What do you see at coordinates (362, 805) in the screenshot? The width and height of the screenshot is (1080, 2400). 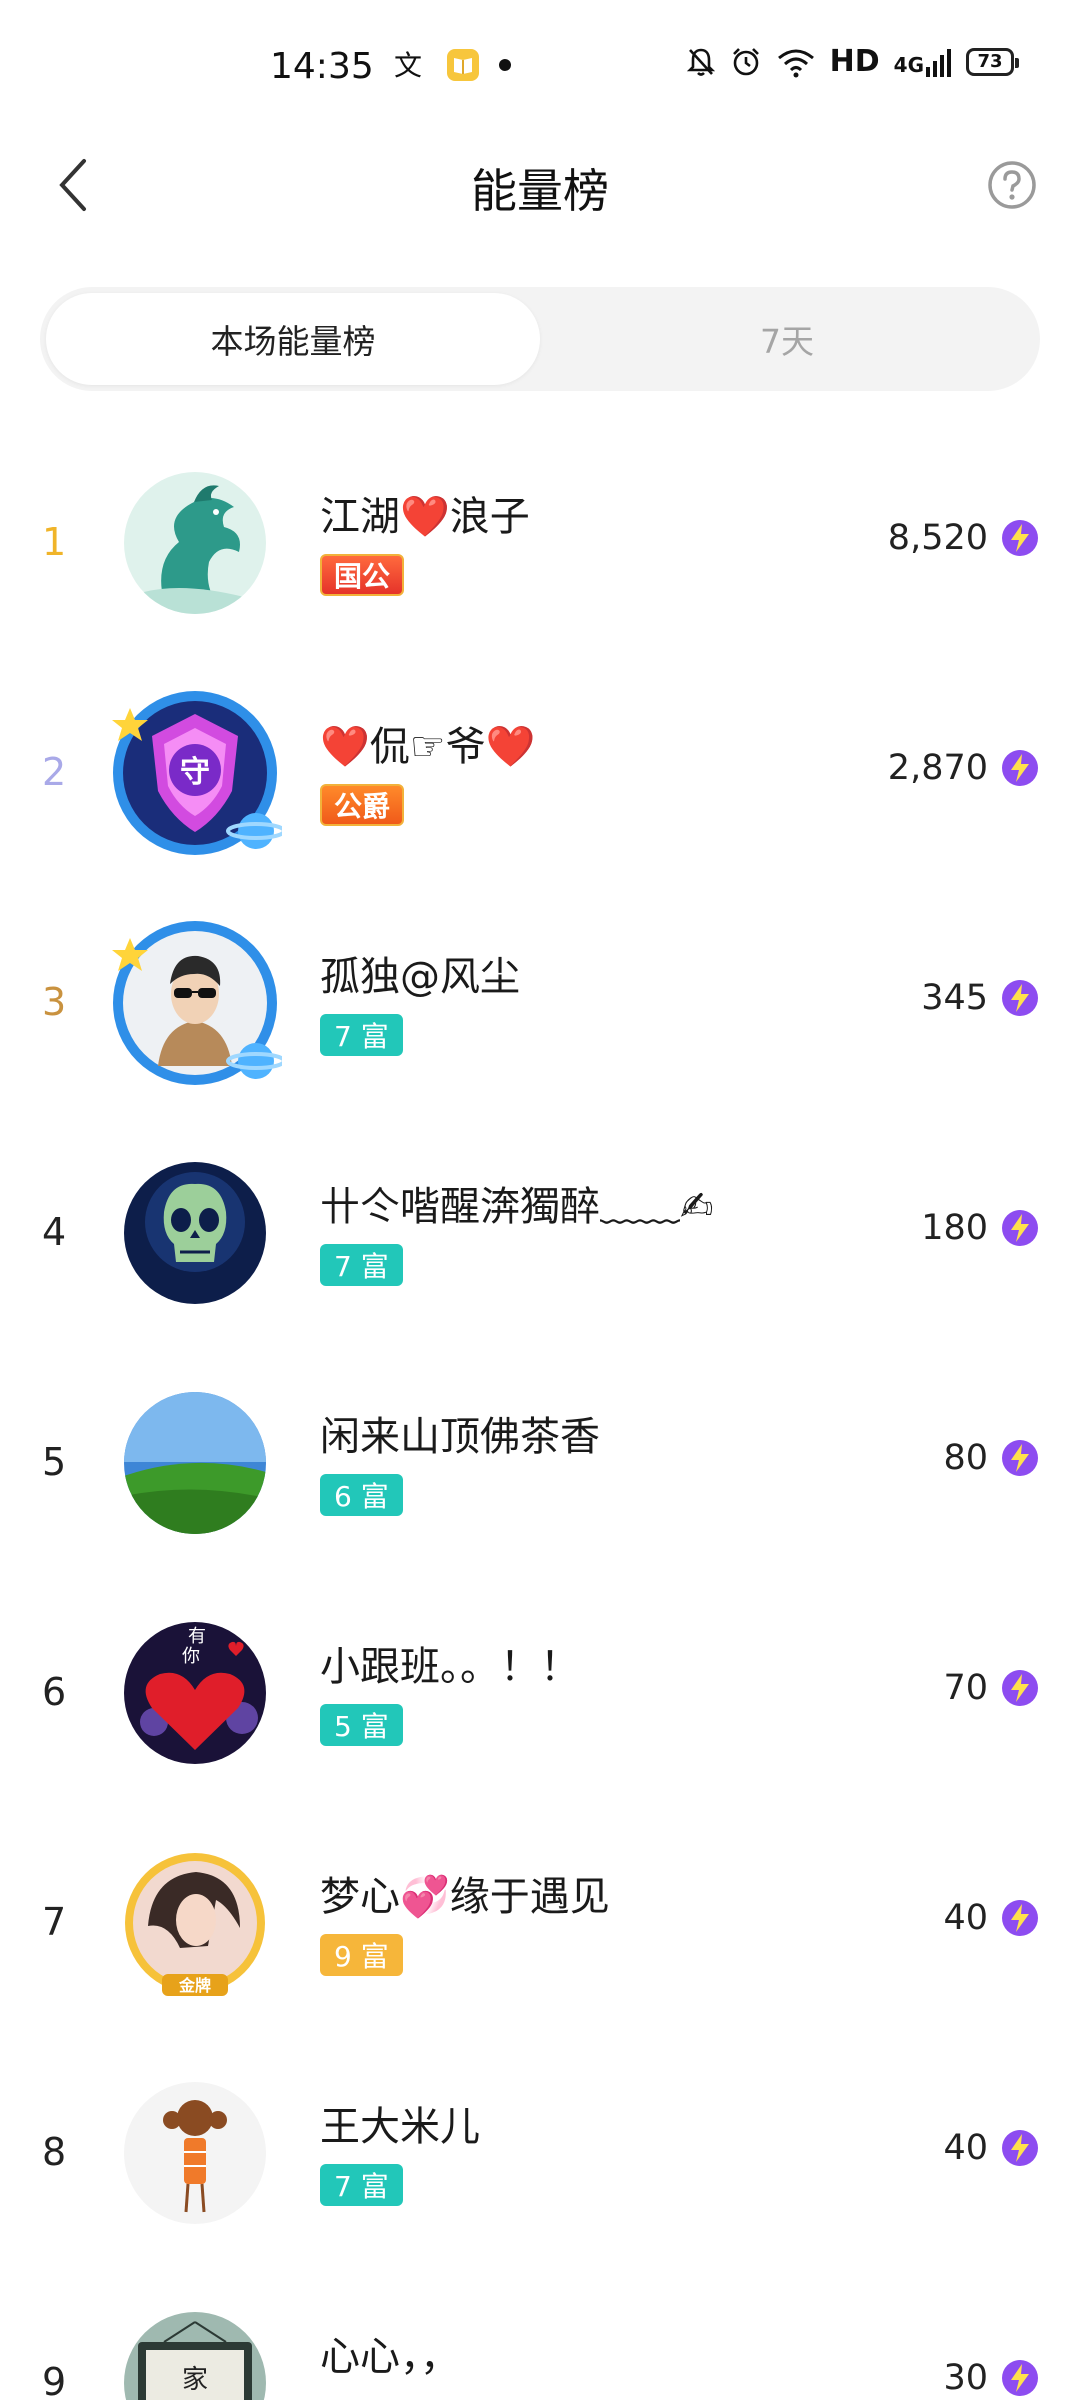 I see `noble-badge: 公爵` at bounding box center [362, 805].